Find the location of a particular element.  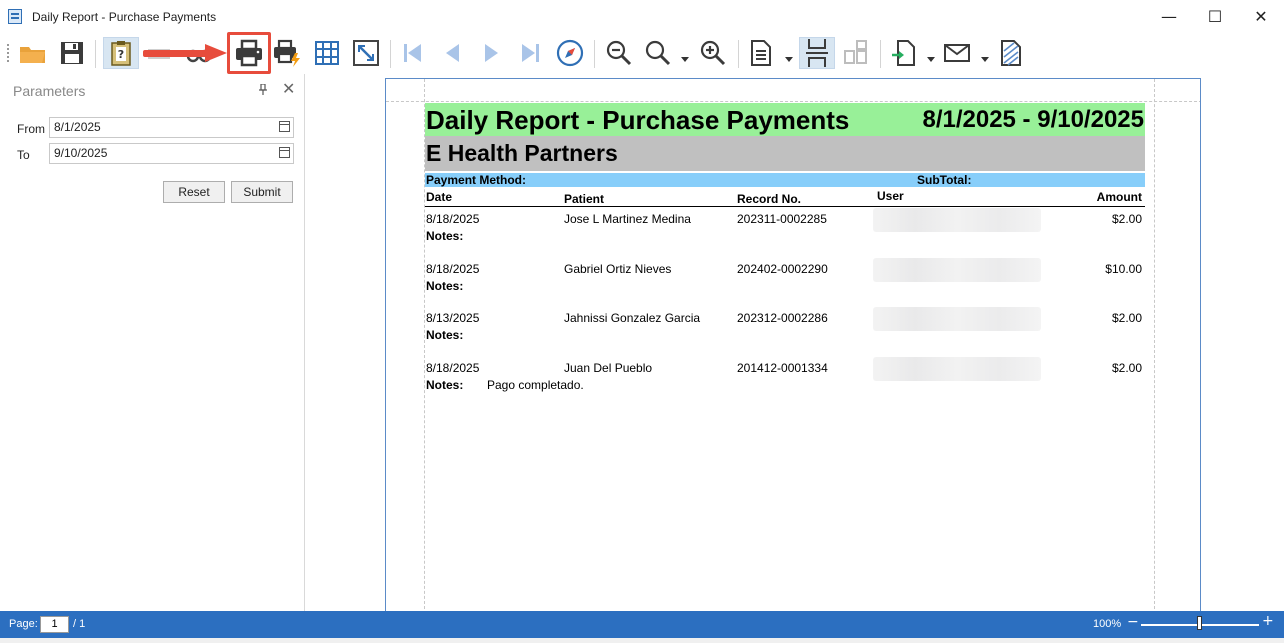

view-dropdown-icon is located at coordinates (789, 56).